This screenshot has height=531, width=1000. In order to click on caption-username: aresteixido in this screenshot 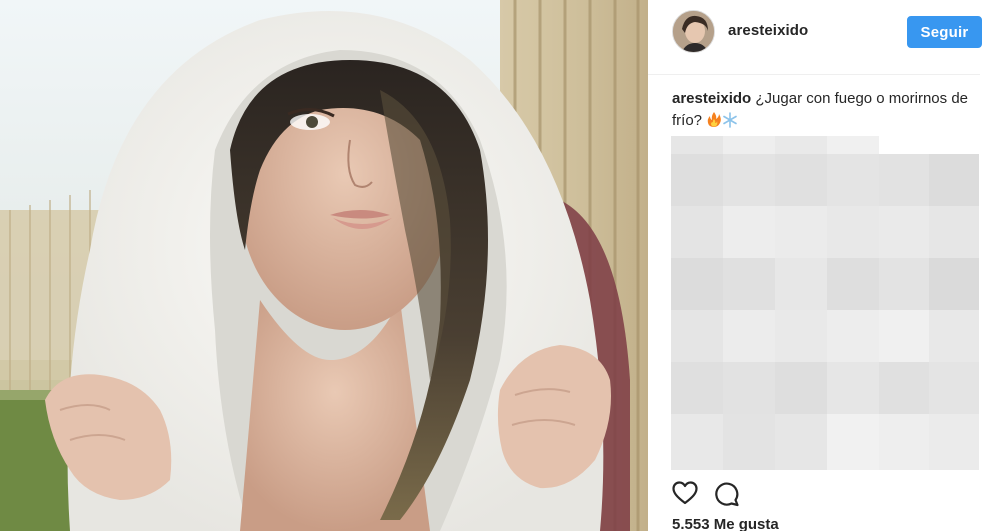, I will do `click(711, 98)`.